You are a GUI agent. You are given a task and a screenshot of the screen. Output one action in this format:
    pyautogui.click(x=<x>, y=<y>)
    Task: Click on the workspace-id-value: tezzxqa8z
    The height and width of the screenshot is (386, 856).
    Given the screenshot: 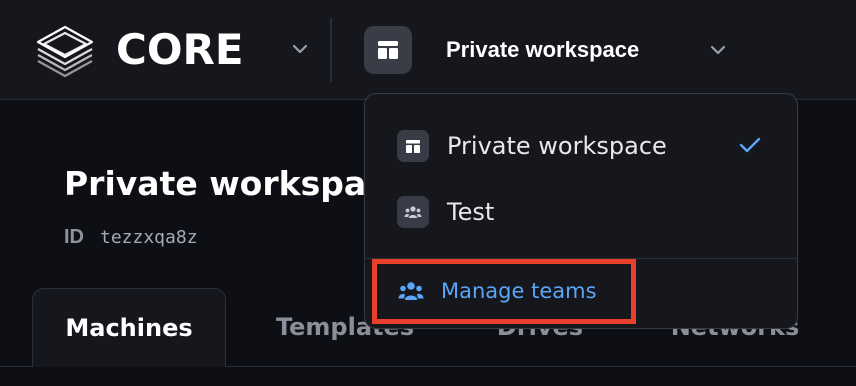 What is the action you would take?
    pyautogui.click(x=149, y=237)
    